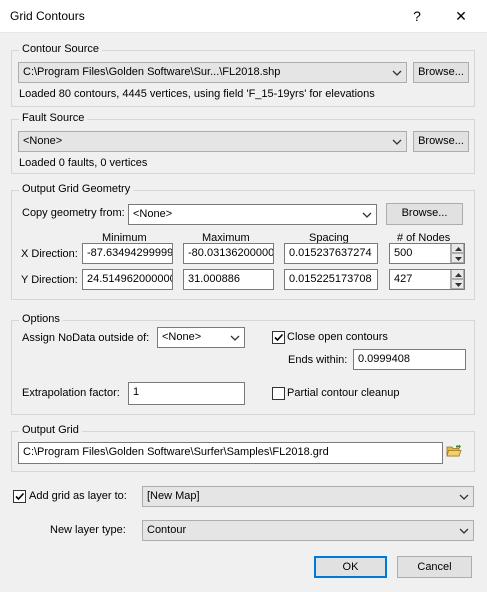  What do you see at coordinates (461, 16) in the screenshot?
I see `close-button: ✕` at bounding box center [461, 16].